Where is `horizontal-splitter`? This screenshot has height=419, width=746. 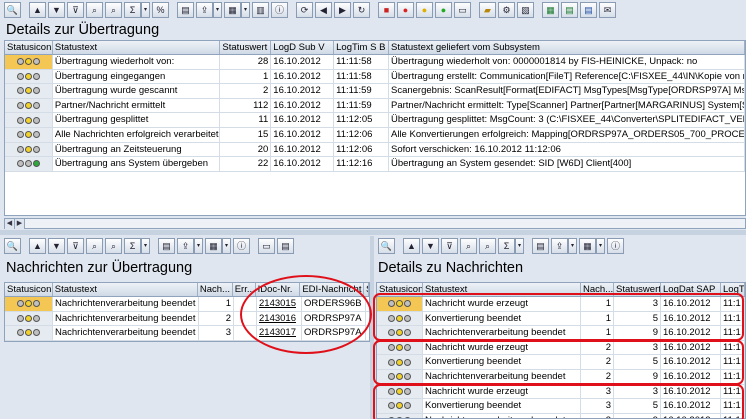
horizontal-splitter is located at coordinates (373, 232).